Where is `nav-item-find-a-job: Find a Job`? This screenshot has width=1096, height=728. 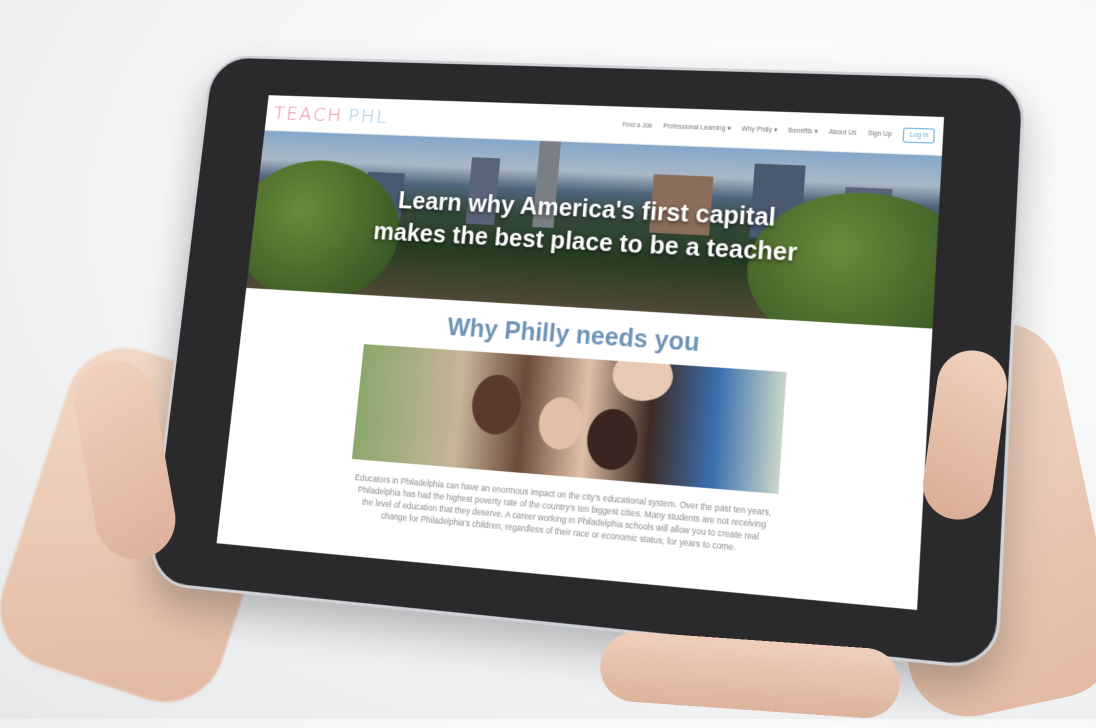
nav-item-find-a-job: Find a Job is located at coordinates (637, 125).